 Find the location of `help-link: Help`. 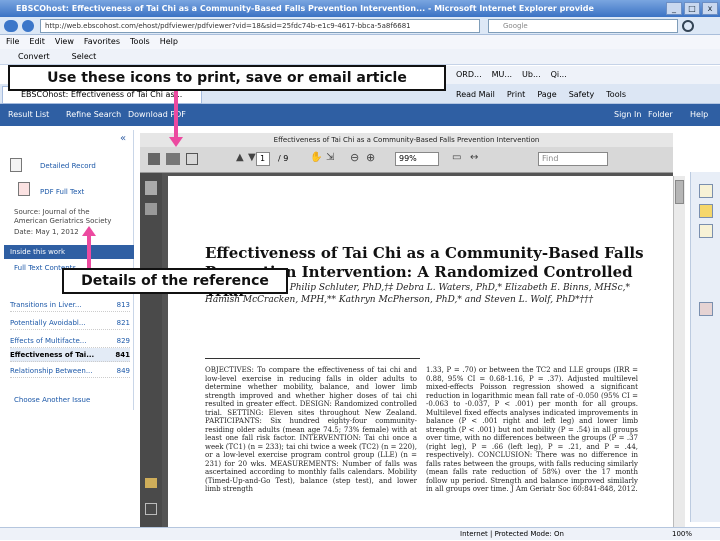

help-link: Help is located at coordinates (699, 115).